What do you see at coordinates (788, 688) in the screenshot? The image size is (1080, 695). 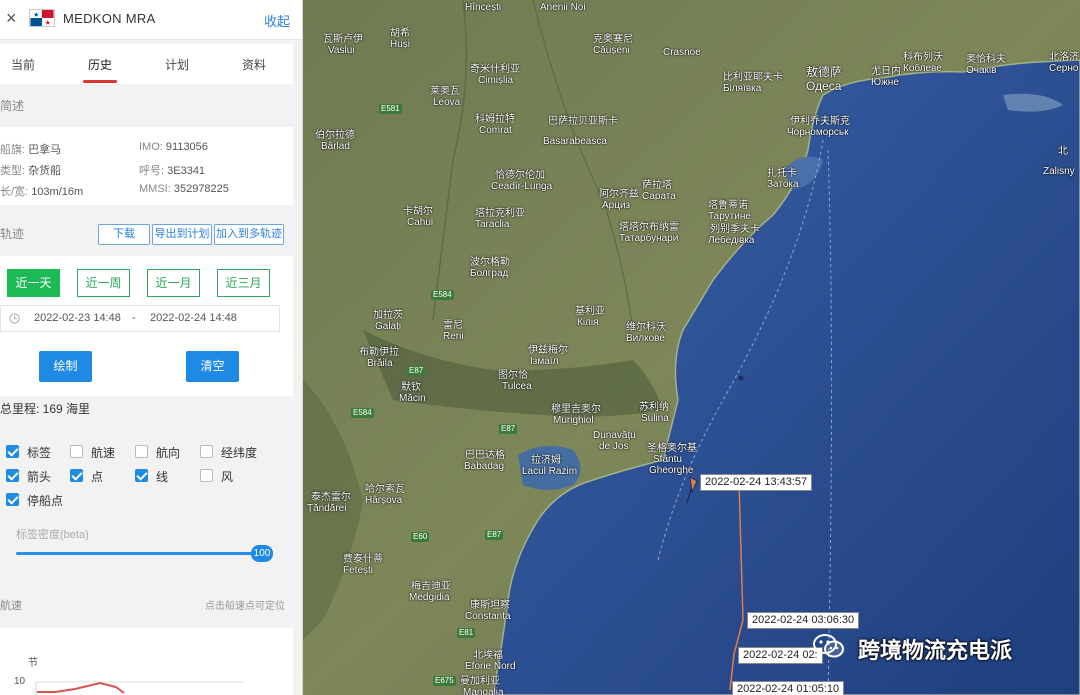 I see `track-point-label: 2022-02-24 01:05:10` at bounding box center [788, 688].